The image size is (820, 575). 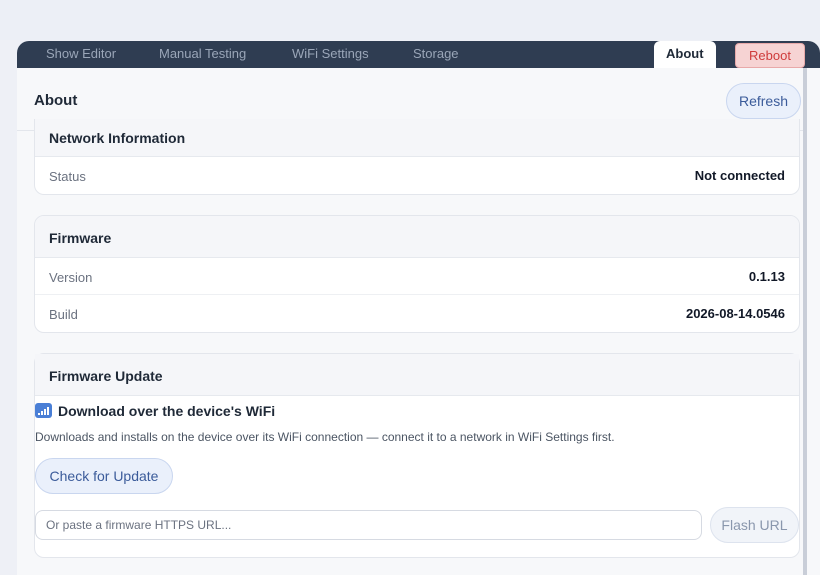 What do you see at coordinates (754, 525) in the screenshot?
I see `flash-url-button: Flash URL` at bounding box center [754, 525].